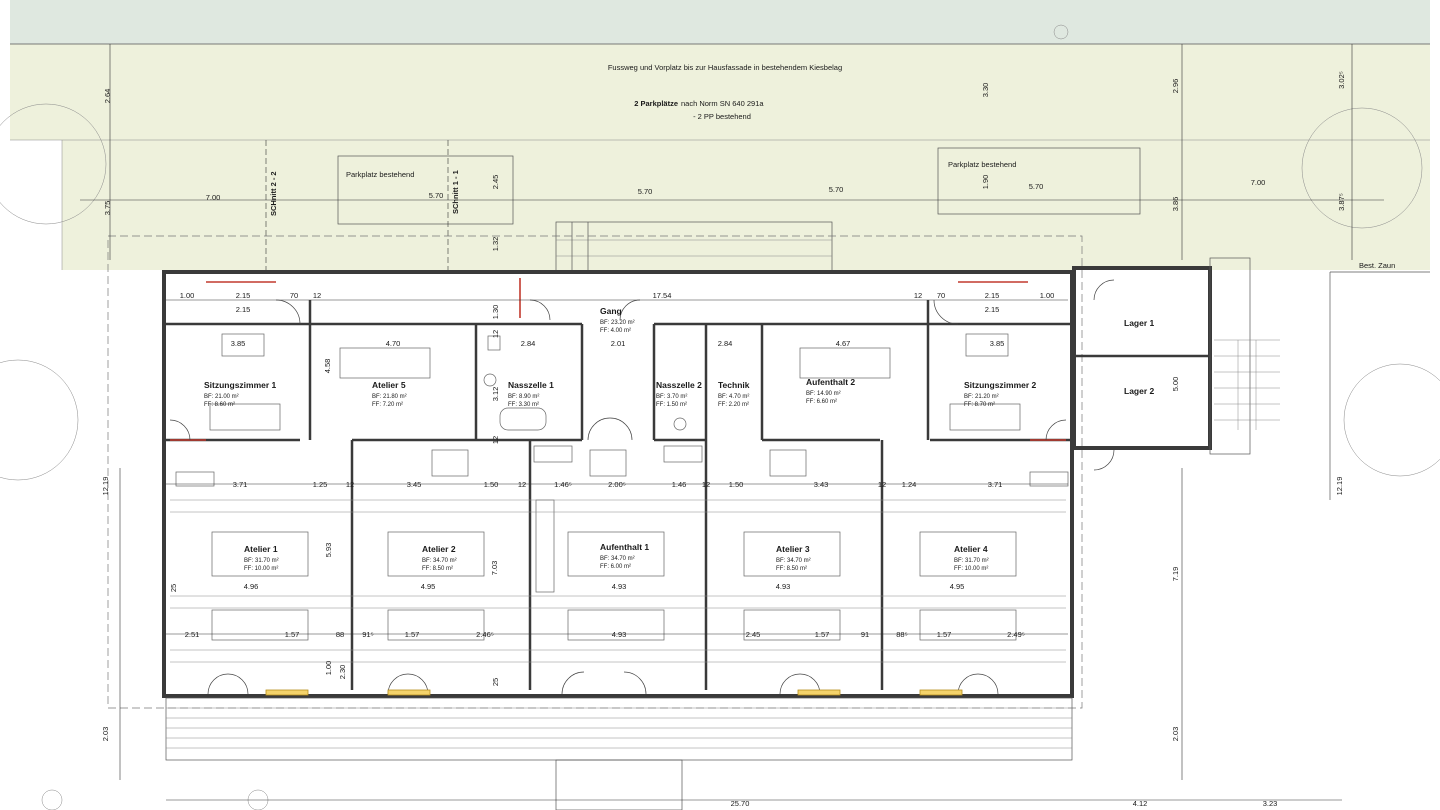 This screenshot has height=810, width=1440. Describe the element at coordinates (1000, 385) in the screenshot. I see `room-sitzungszimmer-2: Sitzungszimmer 2` at that location.